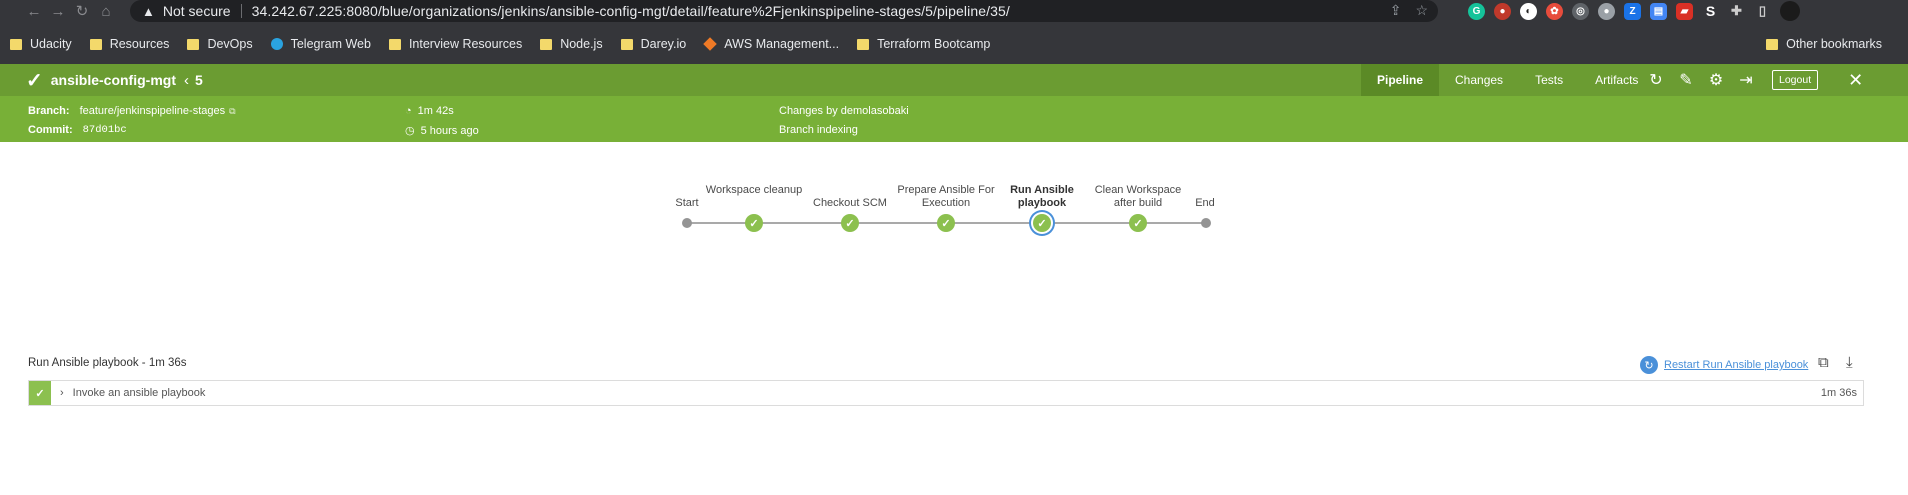 The width and height of the screenshot is (1908, 495). I want to click on stage-label-run-ansible: Run Ansible playbook, so click(1042, 197).